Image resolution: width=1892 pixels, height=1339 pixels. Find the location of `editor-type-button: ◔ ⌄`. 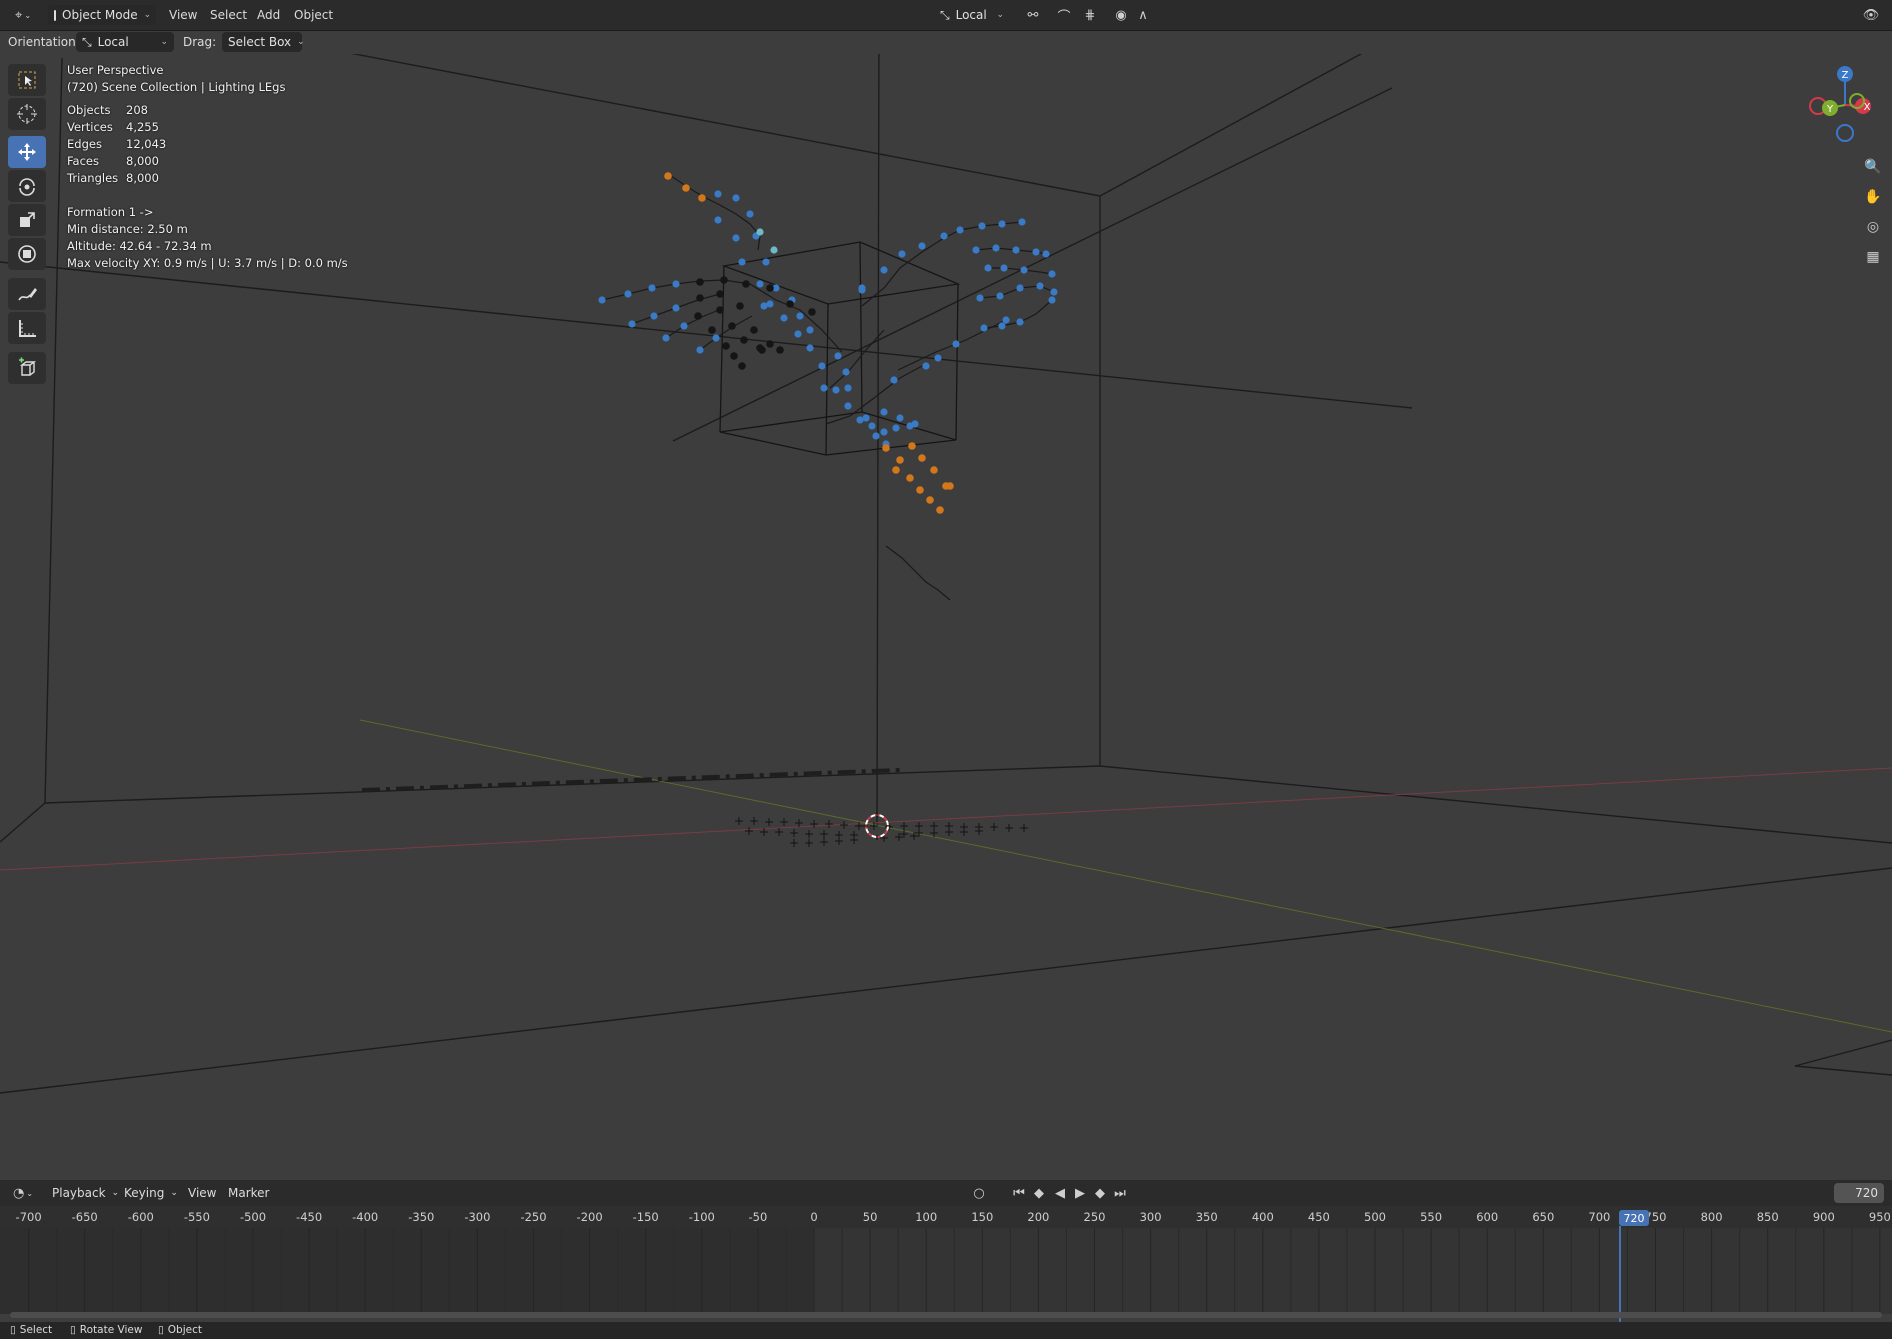

editor-type-button: ◔ ⌄ is located at coordinates (23, 1193).